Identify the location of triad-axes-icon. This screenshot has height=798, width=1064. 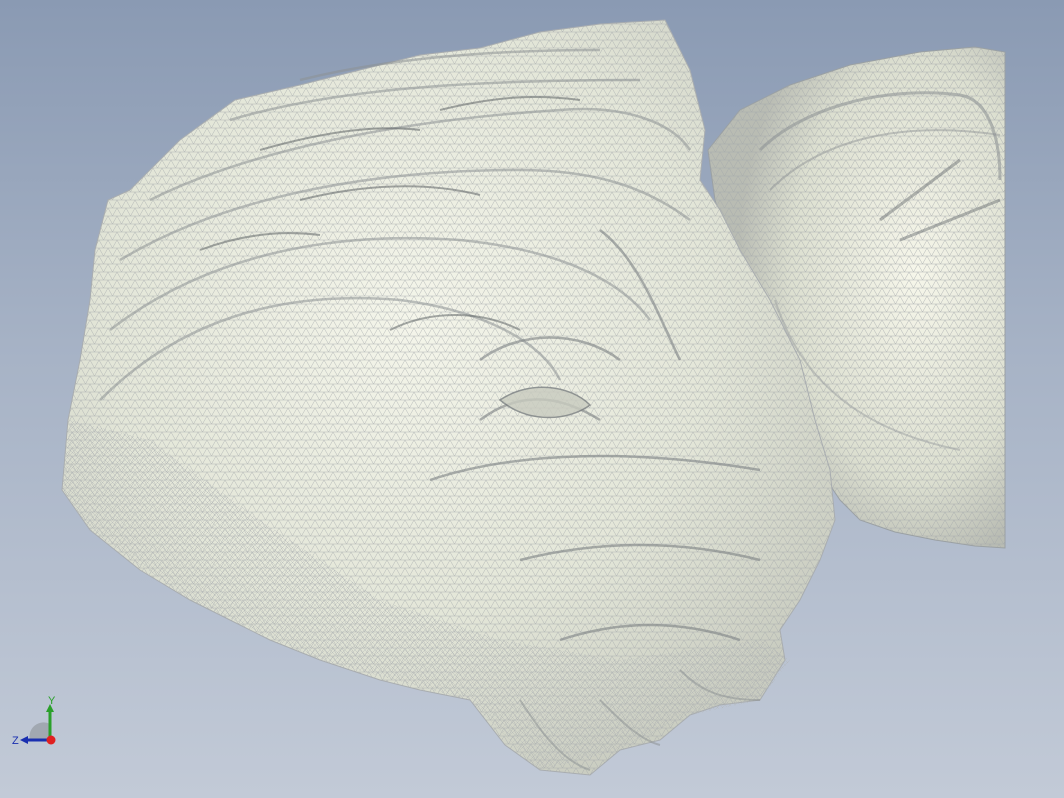
(38, 724).